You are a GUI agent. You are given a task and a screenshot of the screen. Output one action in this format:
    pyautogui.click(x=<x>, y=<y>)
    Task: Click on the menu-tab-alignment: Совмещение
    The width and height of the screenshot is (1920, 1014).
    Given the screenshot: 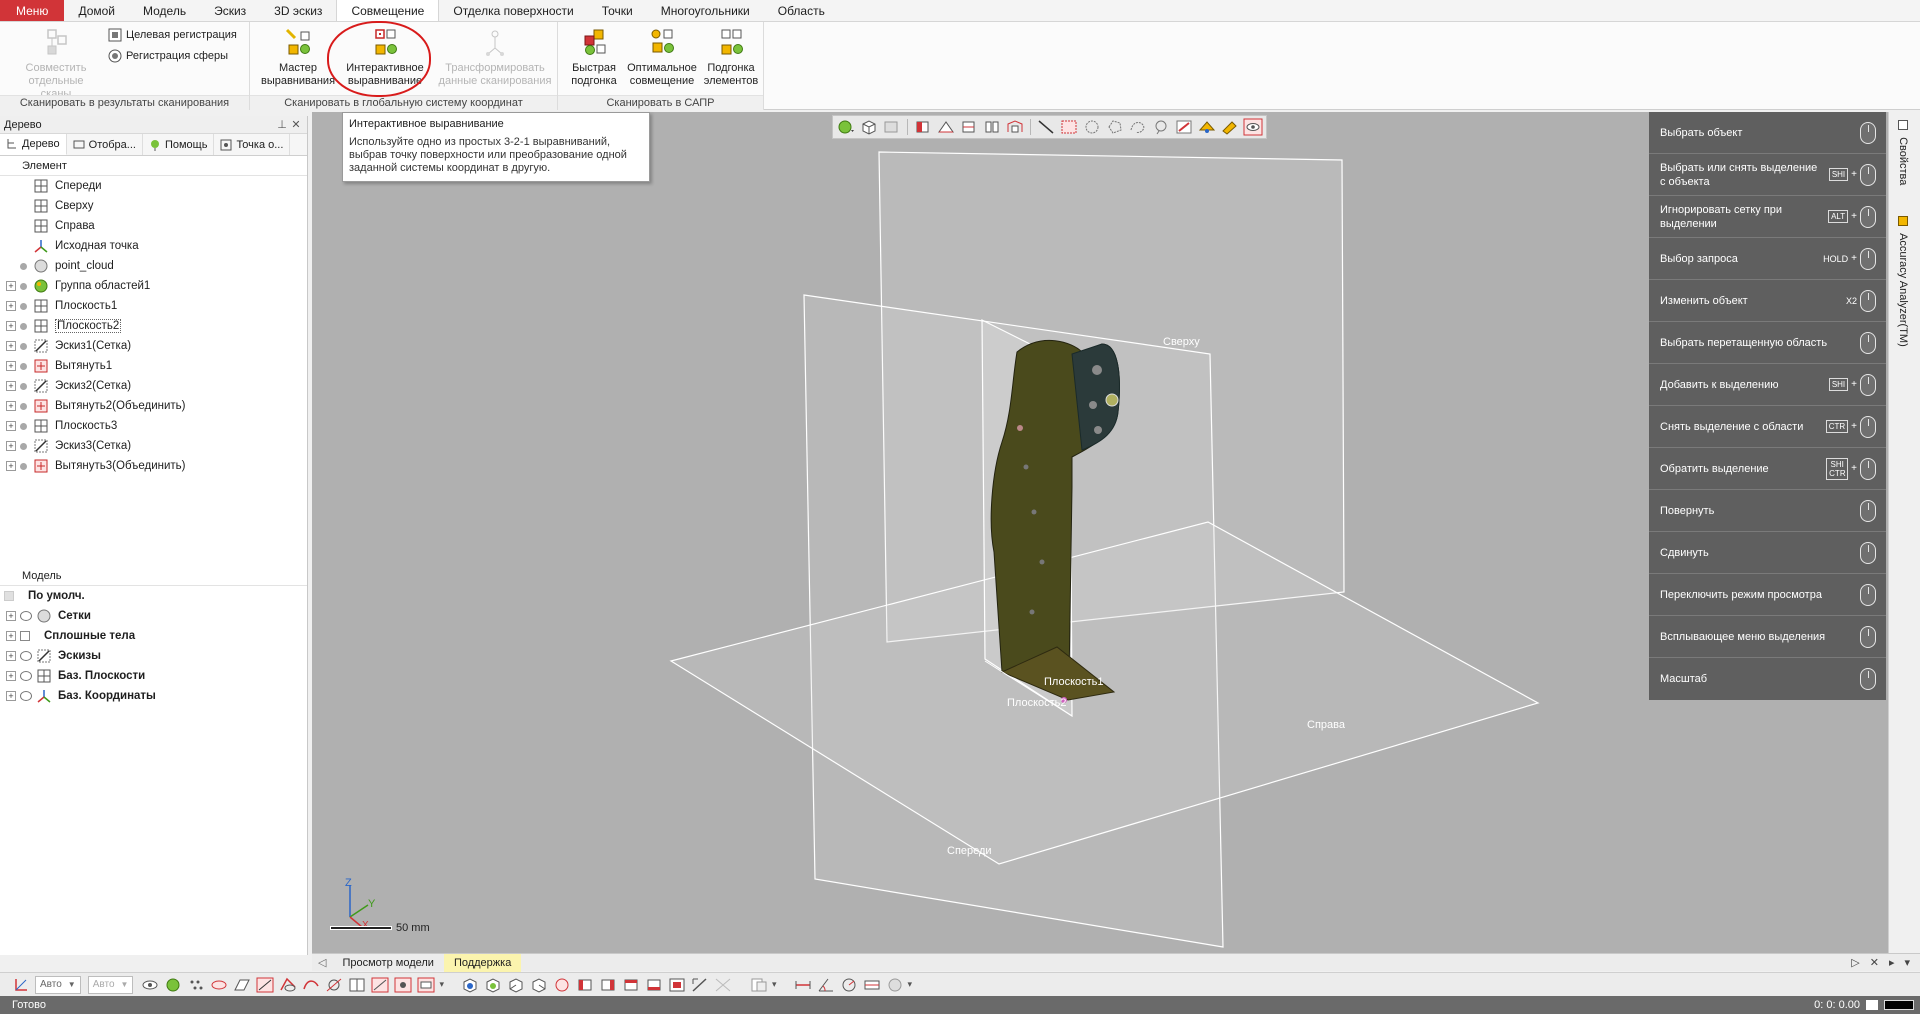 What is the action you would take?
    pyautogui.click(x=388, y=12)
    